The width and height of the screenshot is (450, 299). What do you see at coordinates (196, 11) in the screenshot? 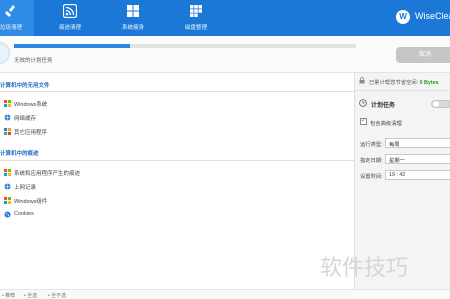
I see `disk-icon` at bounding box center [196, 11].